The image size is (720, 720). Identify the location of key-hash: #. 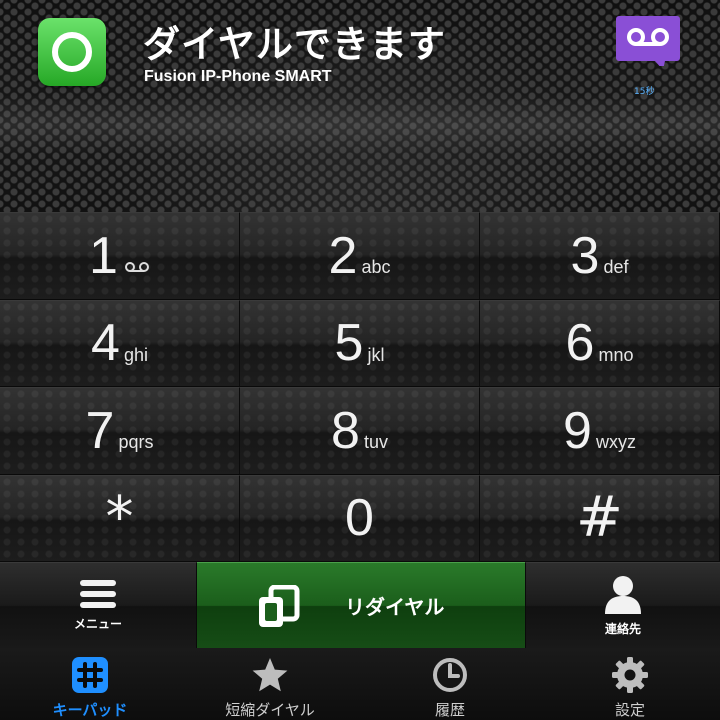
(600, 518).